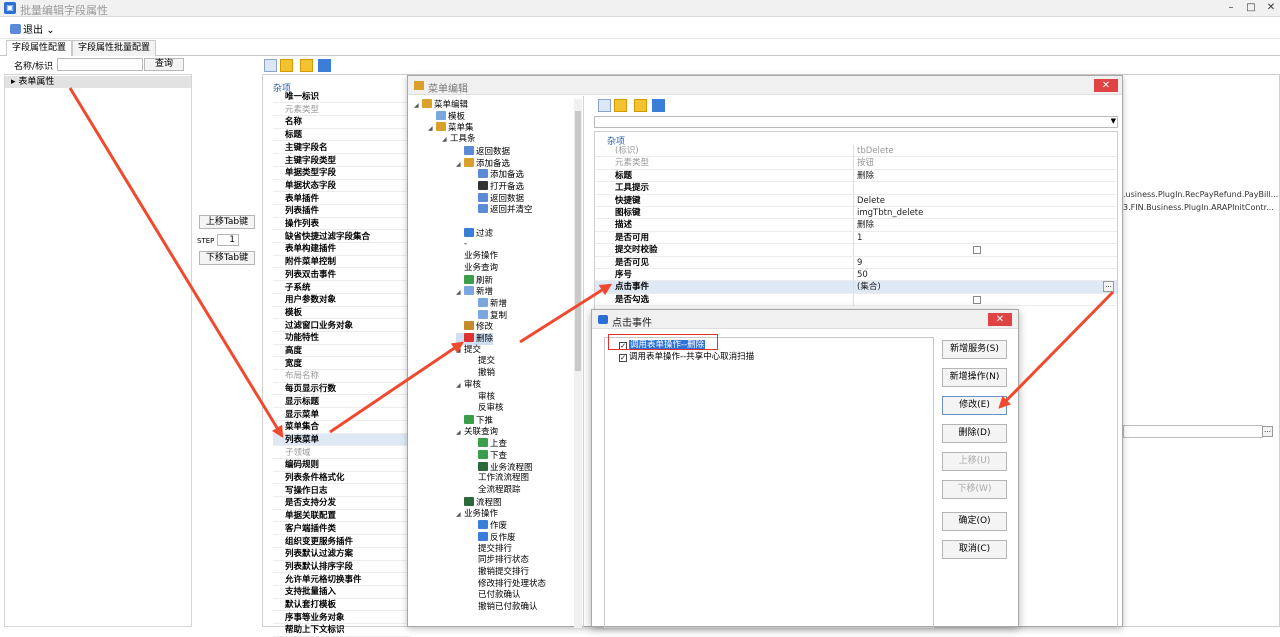 The height and width of the screenshot is (637, 1280). What do you see at coordinates (461, 244) in the screenshot?
I see `menu-tree-node: -` at bounding box center [461, 244].